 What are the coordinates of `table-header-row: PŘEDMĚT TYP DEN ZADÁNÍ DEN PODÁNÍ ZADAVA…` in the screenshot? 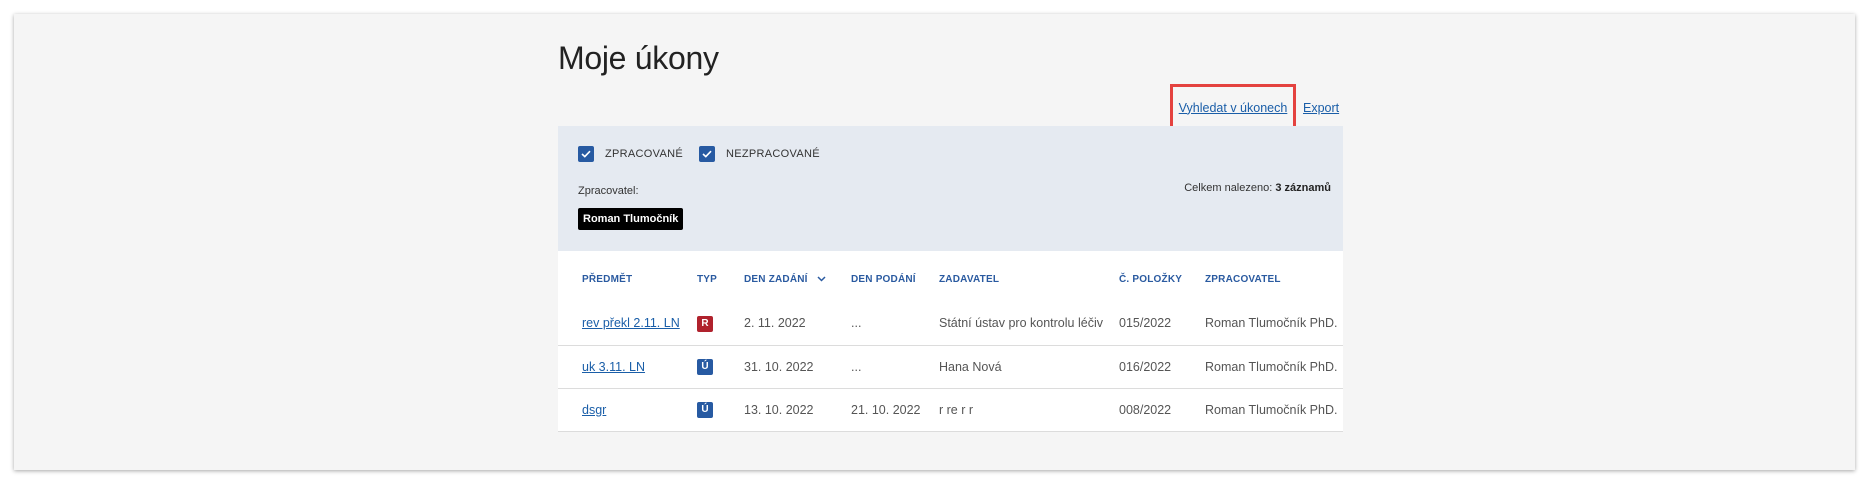 It's located at (950, 276).